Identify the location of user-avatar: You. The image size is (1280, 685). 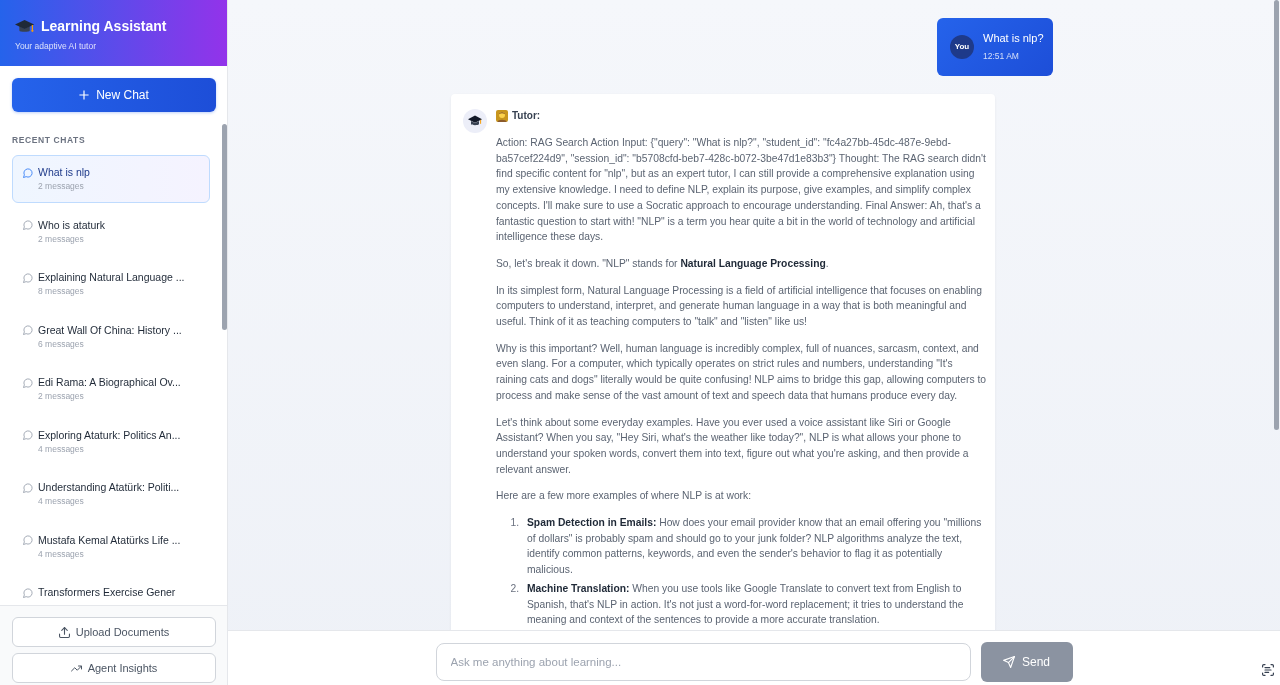
(962, 46).